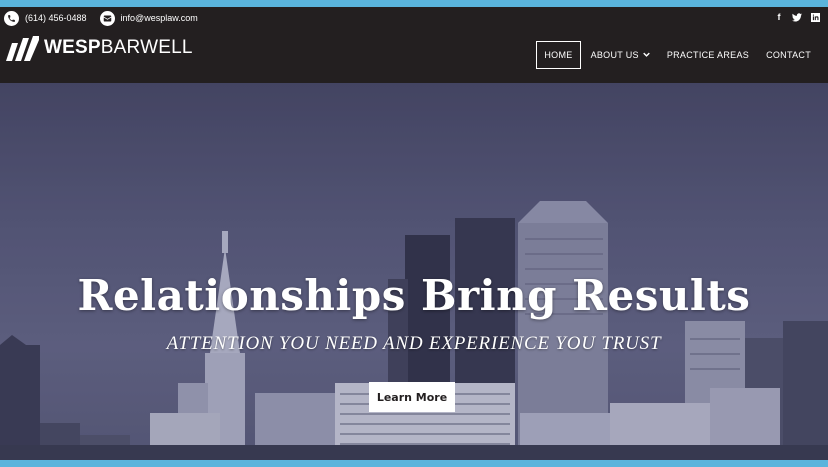 The image size is (828, 467). I want to click on email-contact: info@wesplaw.com, so click(148, 18).